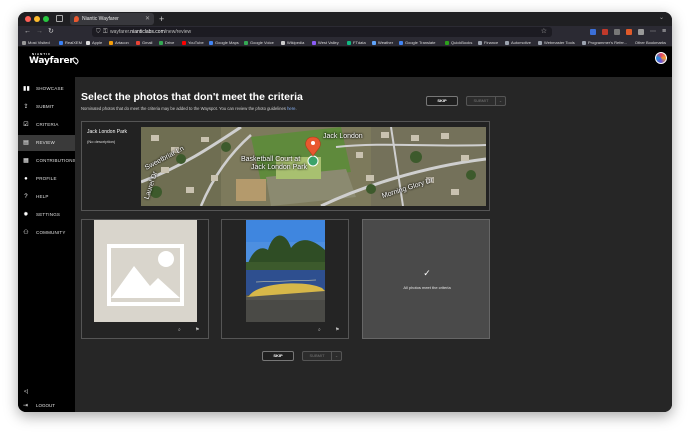 This screenshot has width=690, height=436. Describe the element at coordinates (285, 279) in the screenshot. I see `photo-card-2: ⌕ ⚑` at that location.